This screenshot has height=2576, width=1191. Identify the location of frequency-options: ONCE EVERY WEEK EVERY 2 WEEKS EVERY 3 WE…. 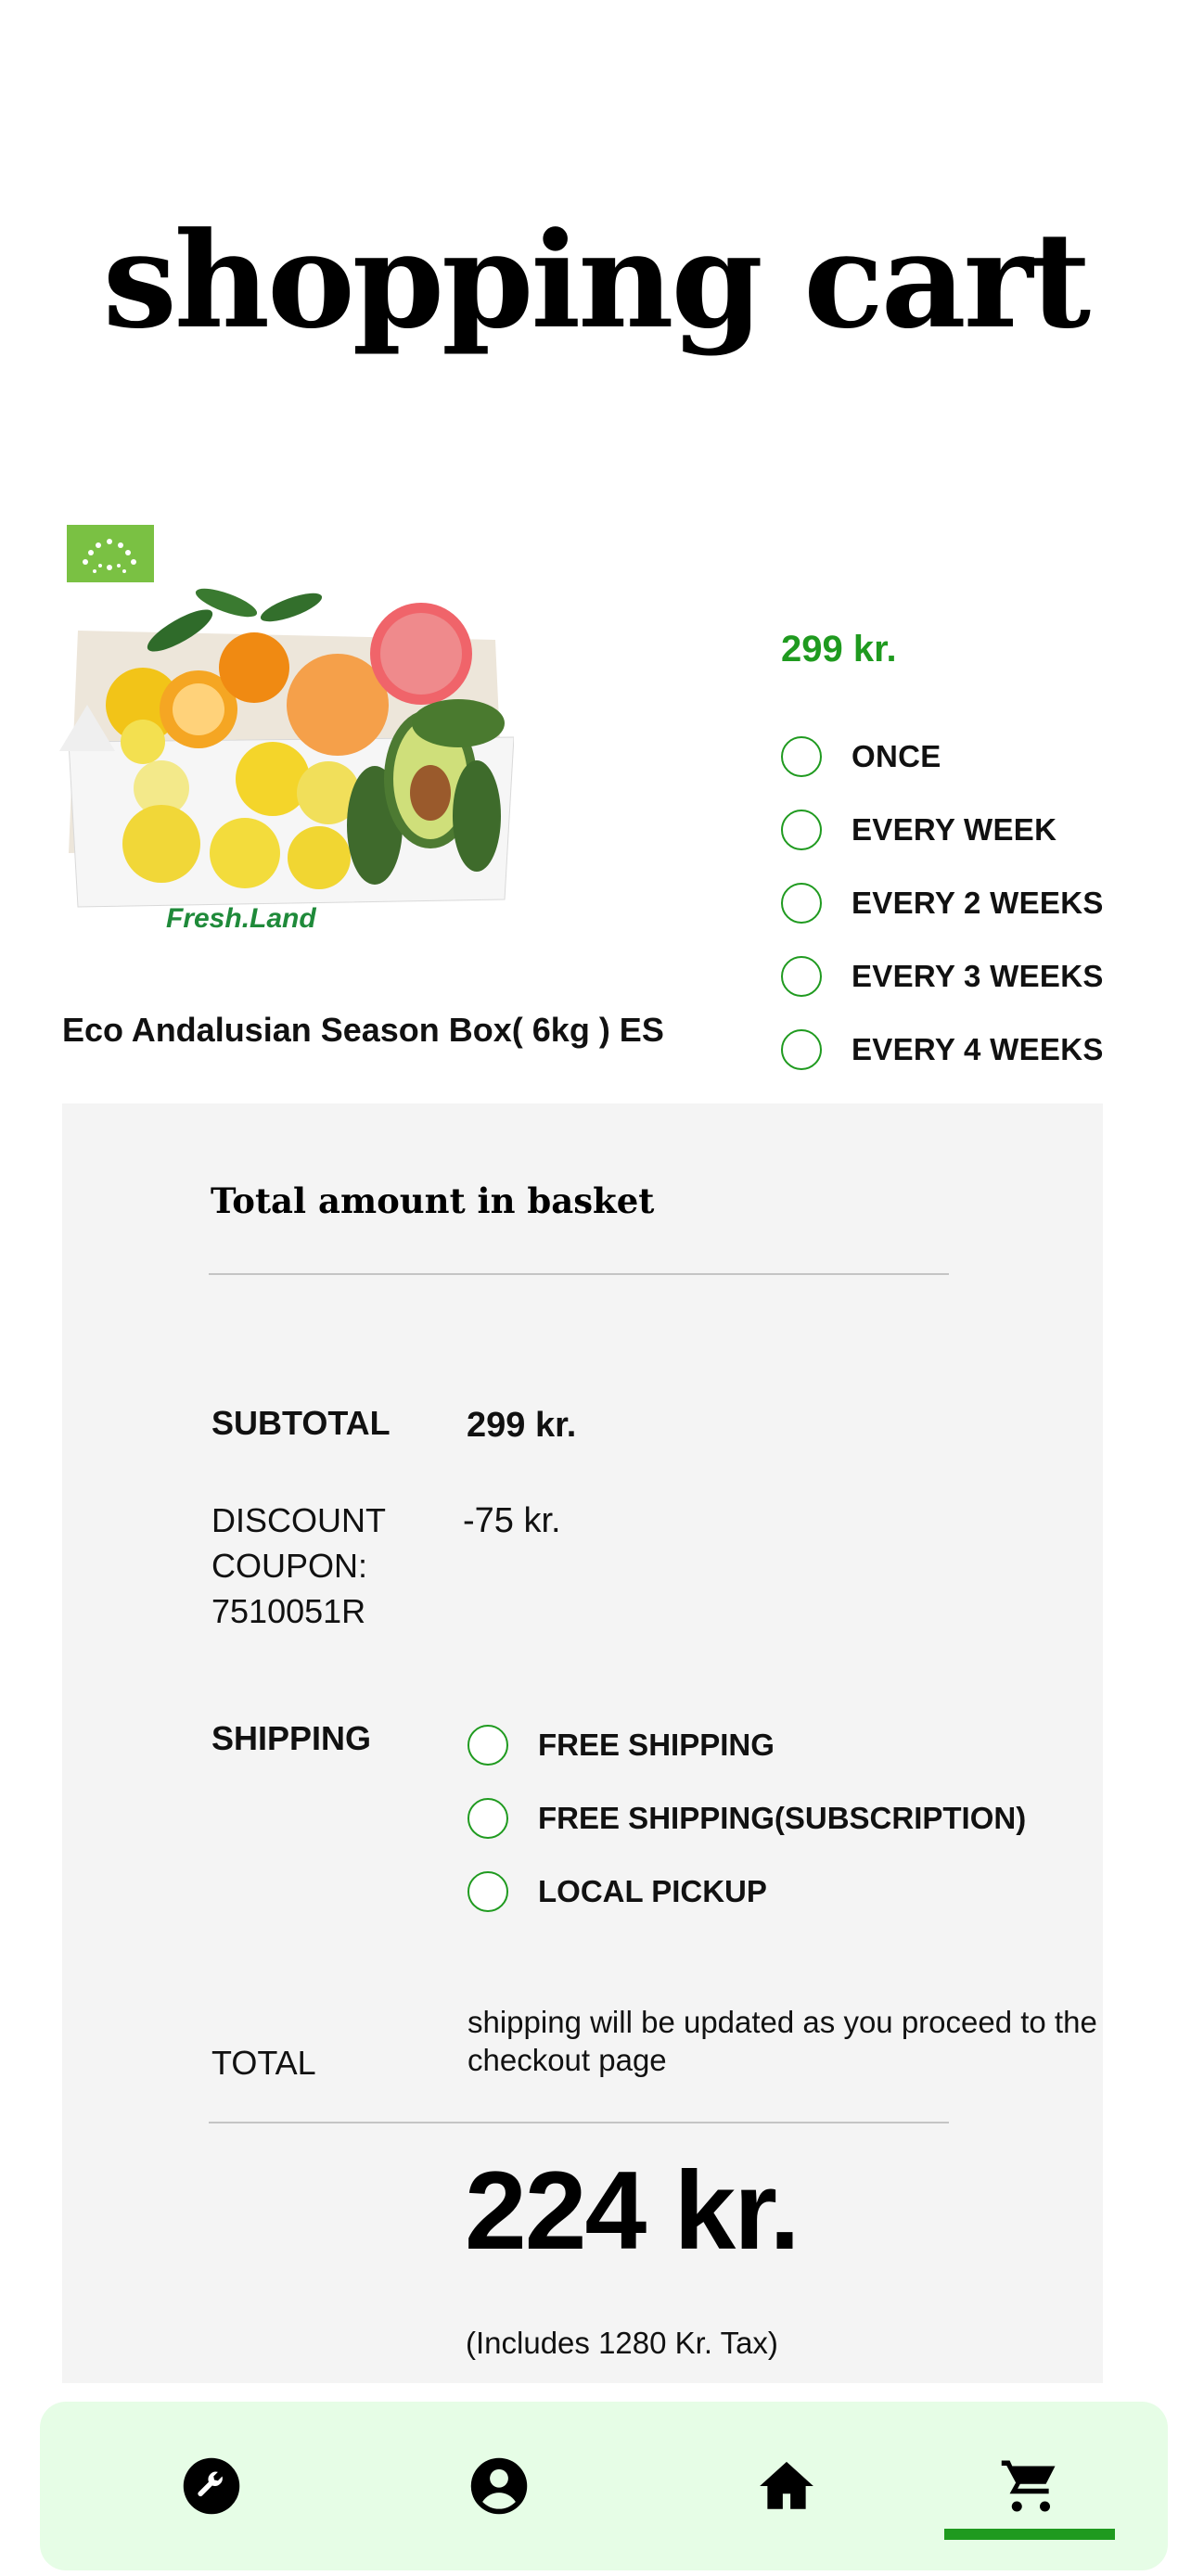
(942, 903).